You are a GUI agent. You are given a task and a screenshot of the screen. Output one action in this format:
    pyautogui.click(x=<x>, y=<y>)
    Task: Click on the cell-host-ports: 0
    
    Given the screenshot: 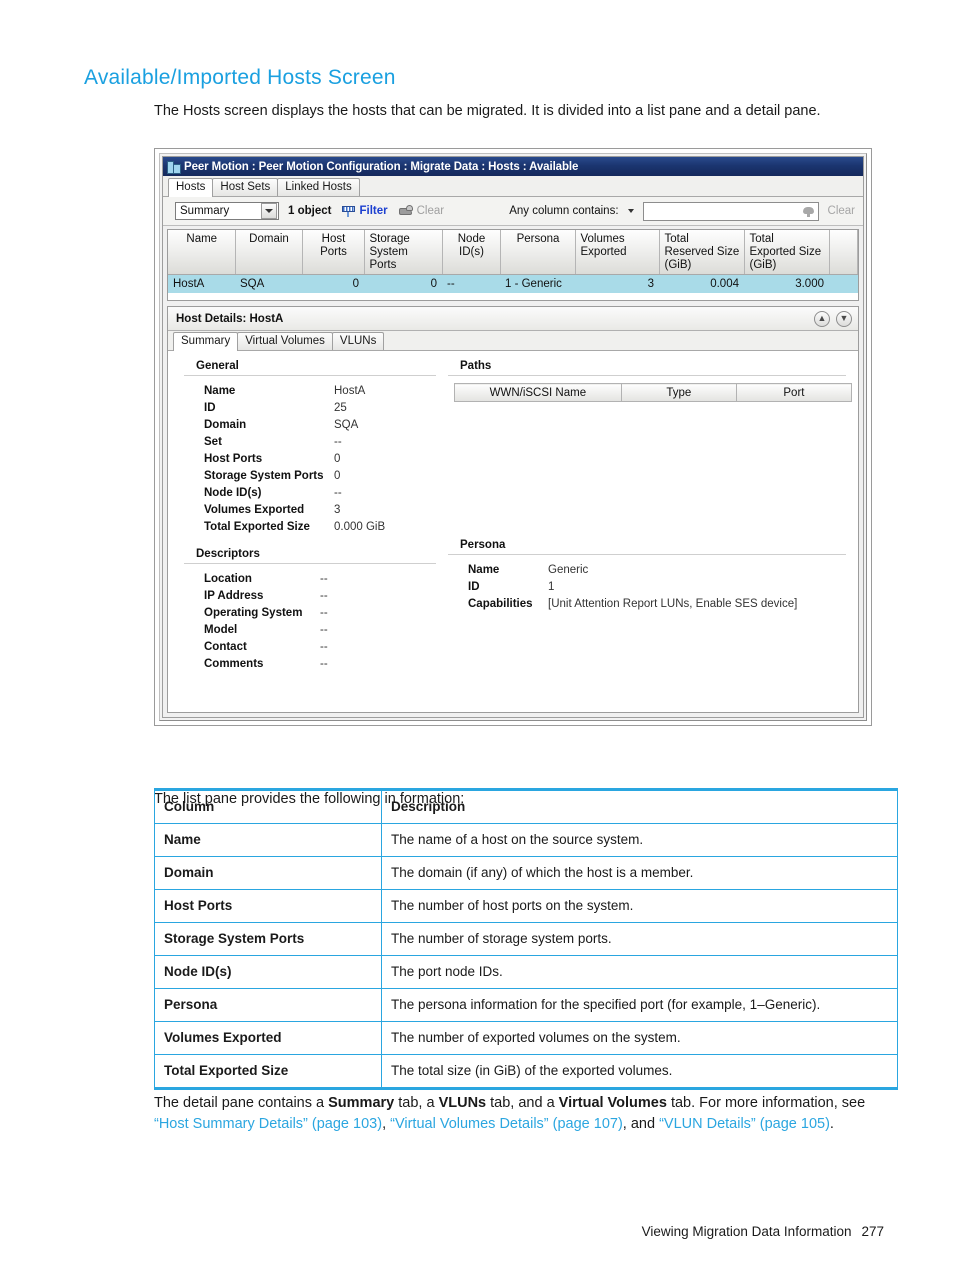 What is the action you would take?
    pyautogui.click(x=333, y=283)
    